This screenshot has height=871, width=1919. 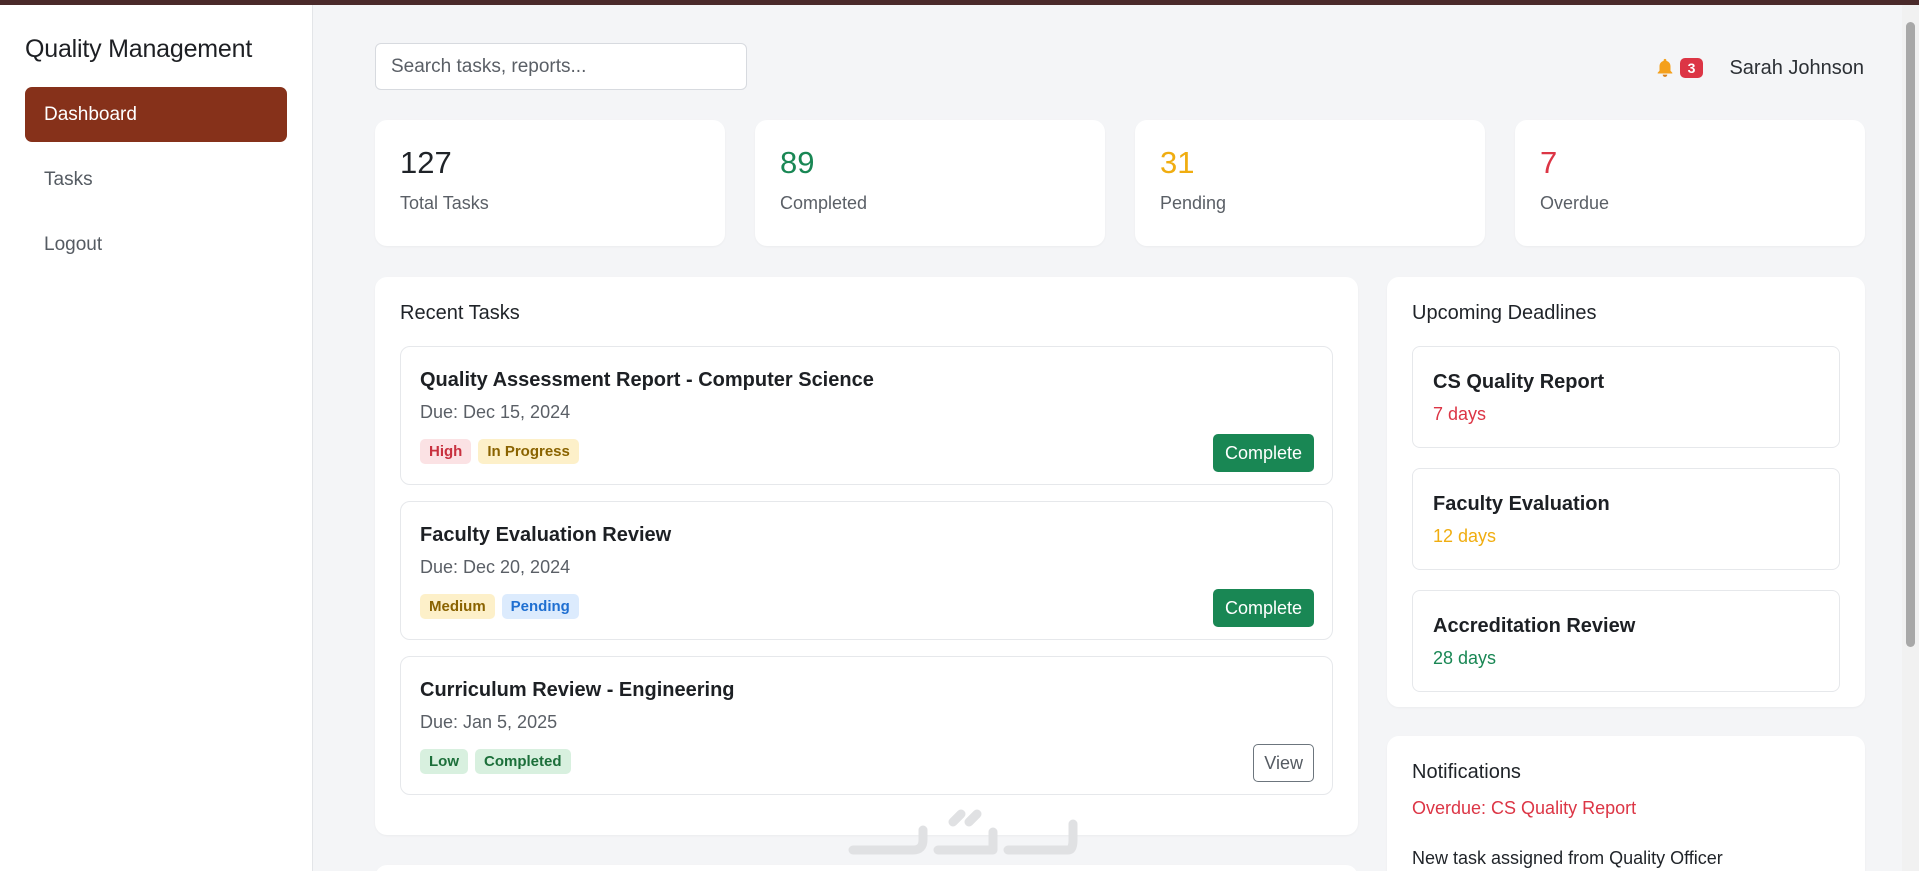 I want to click on recent-tasks-title: Recent Tasks, so click(x=460, y=313).